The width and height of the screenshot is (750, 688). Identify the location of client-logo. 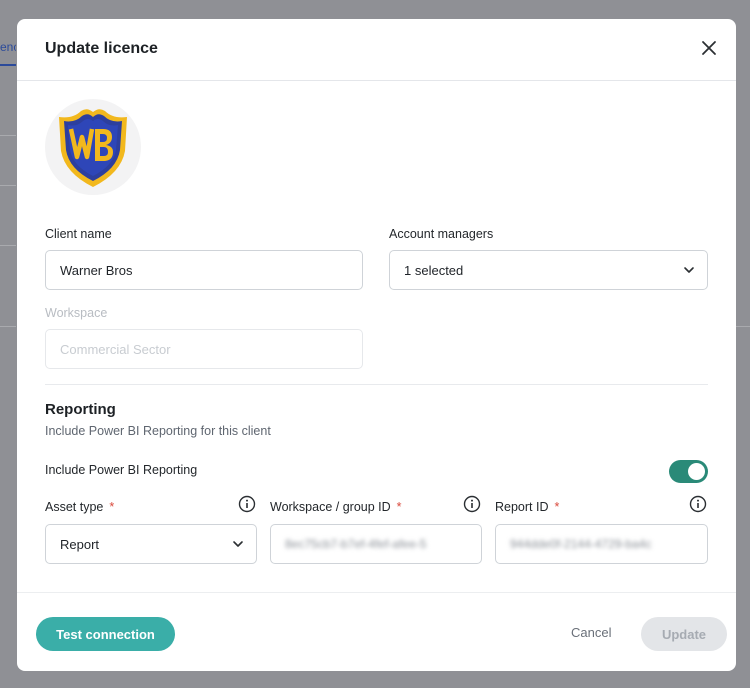
(93, 147).